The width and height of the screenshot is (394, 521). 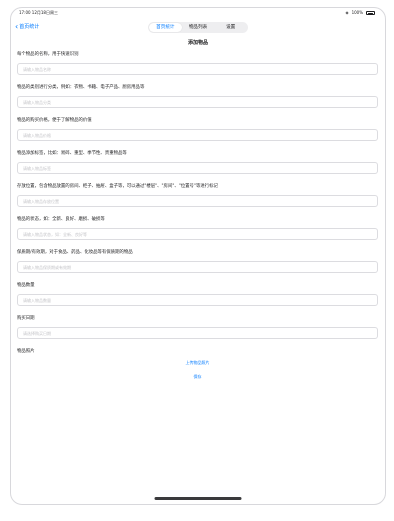 What do you see at coordinates (197, 300) in the screenshot?
I see `quantity-input` at bounding box center [197, 300].